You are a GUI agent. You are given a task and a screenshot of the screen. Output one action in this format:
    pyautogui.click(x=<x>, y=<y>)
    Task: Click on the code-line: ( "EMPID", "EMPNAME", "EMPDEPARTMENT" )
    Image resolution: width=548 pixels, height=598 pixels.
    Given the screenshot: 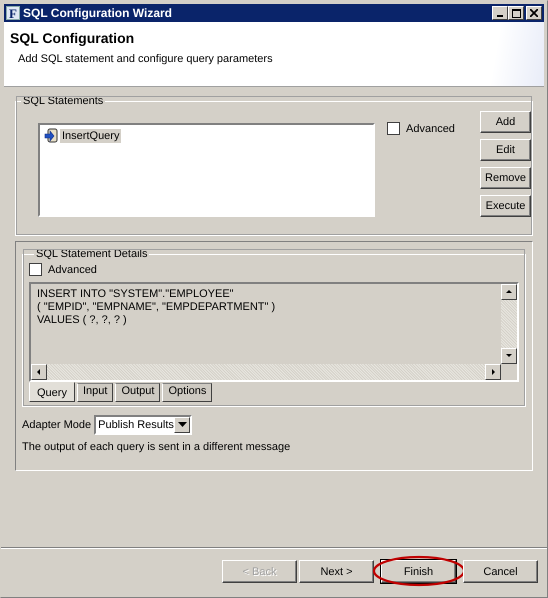 What is the action you would take?
    pyautogui.click(x=156, y=307)
    